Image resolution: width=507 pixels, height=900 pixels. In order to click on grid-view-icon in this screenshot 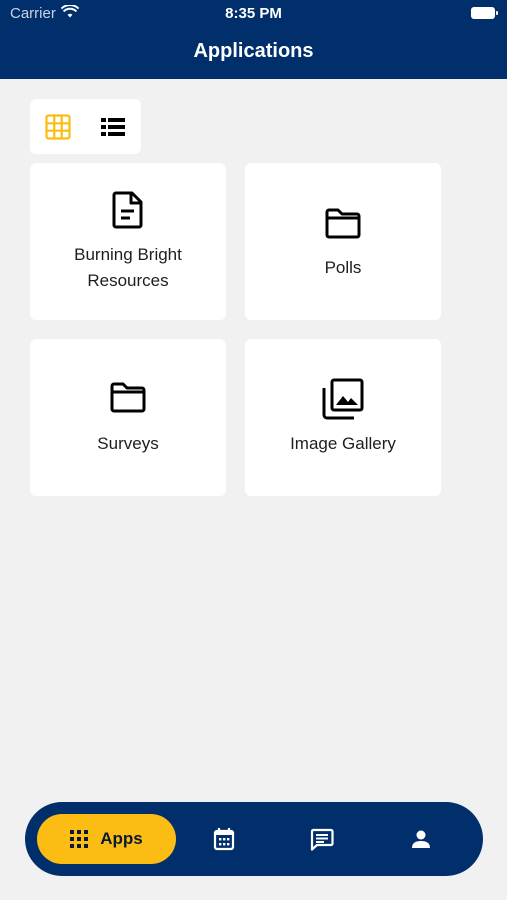, I will do `click(58, 127)`.